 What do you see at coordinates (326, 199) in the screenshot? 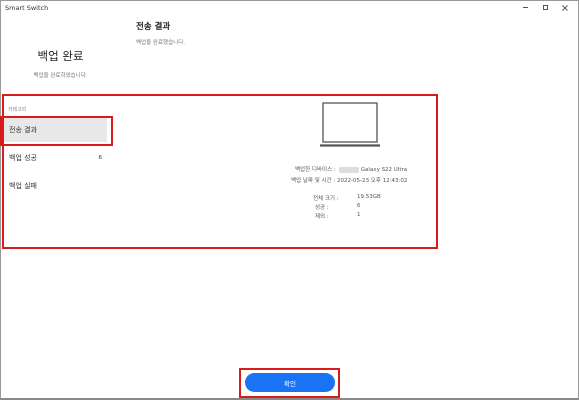
I see `total-size-label: 전체 크기 :` at bounding box center [326, 199].